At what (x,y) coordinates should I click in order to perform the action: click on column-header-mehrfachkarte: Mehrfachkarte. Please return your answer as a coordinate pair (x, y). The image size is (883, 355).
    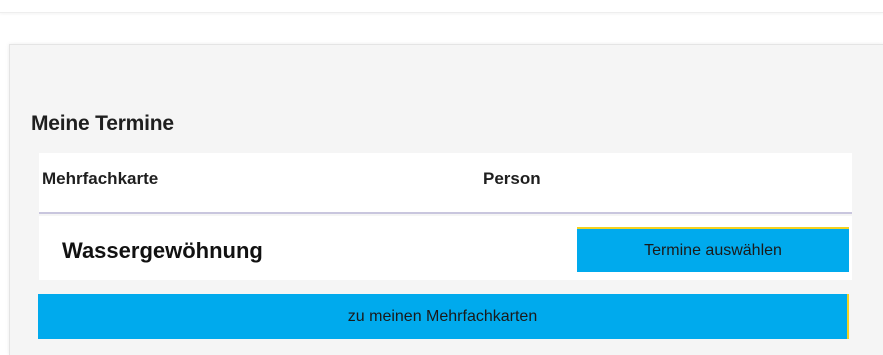
    Looking at the image, I should click on (100, 178).